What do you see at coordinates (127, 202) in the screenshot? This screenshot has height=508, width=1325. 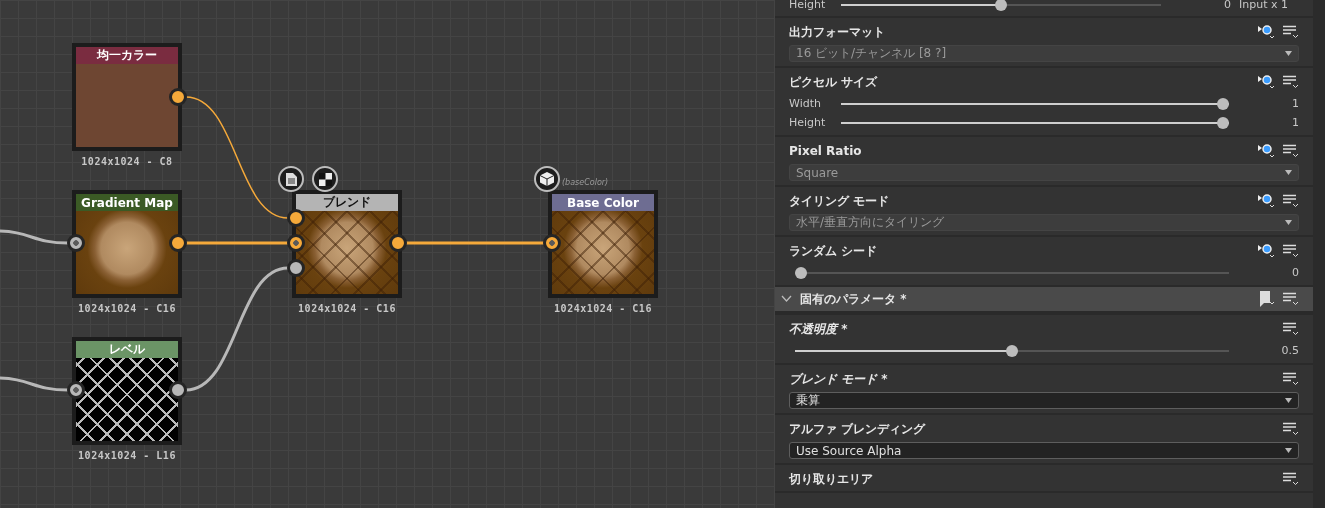 I see `node-title: Gradient Map` at bounding box center [127, 202].